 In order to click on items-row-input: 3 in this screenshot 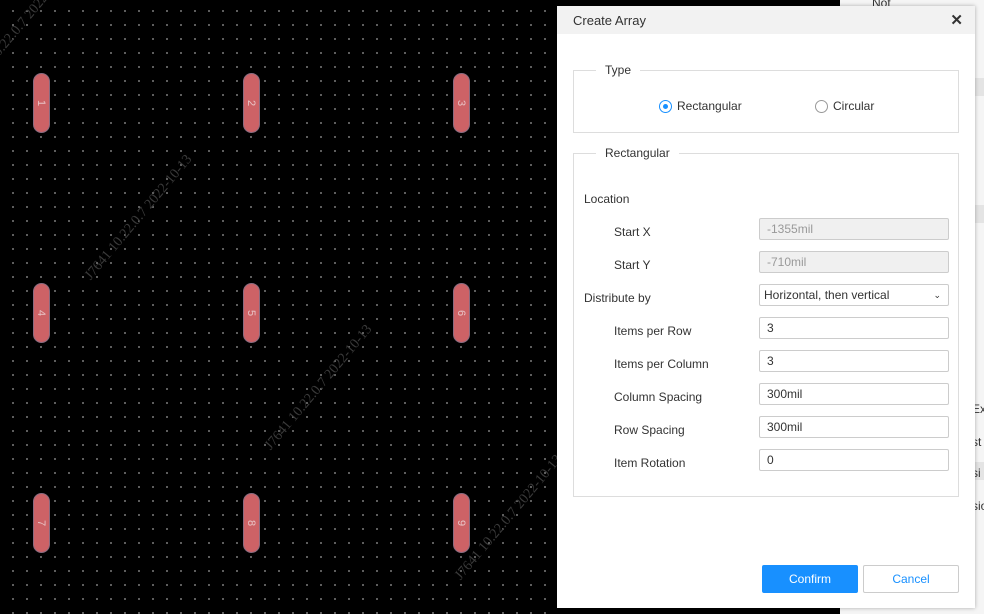, I will do `click(854, 328)`.